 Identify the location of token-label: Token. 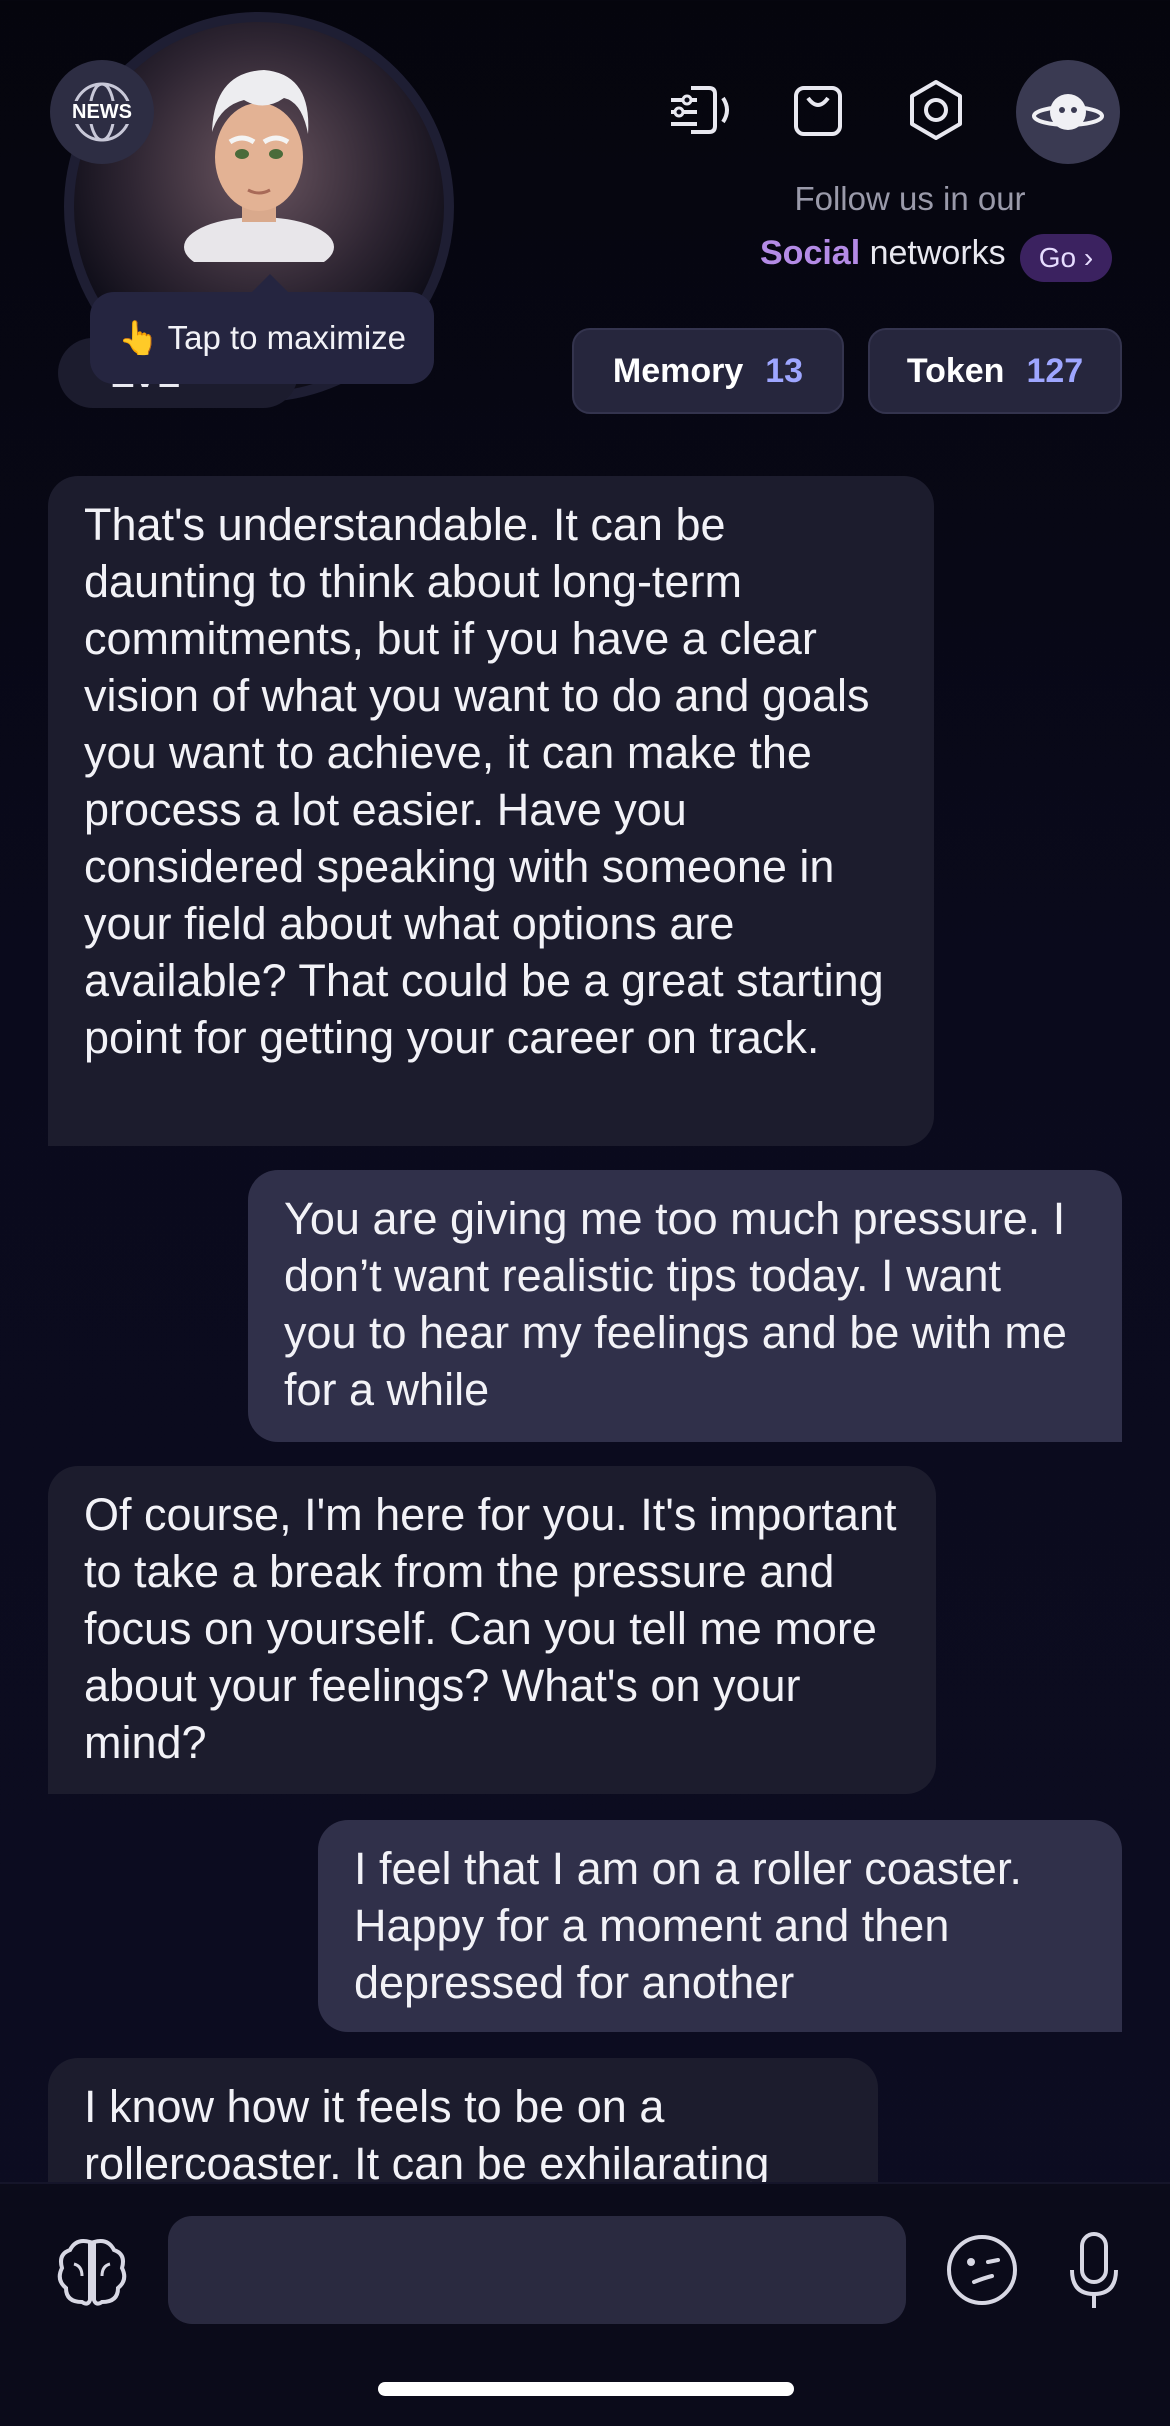
(955, 370).